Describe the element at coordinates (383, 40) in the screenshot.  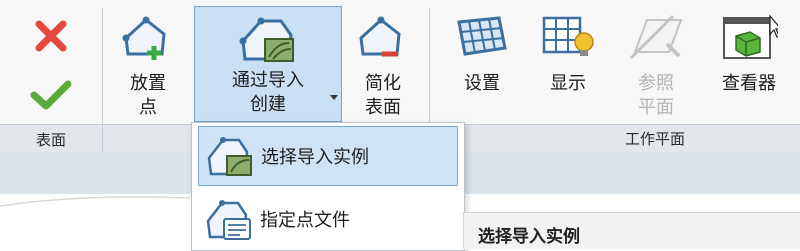
I see `simplify-surface-icon` at that location.